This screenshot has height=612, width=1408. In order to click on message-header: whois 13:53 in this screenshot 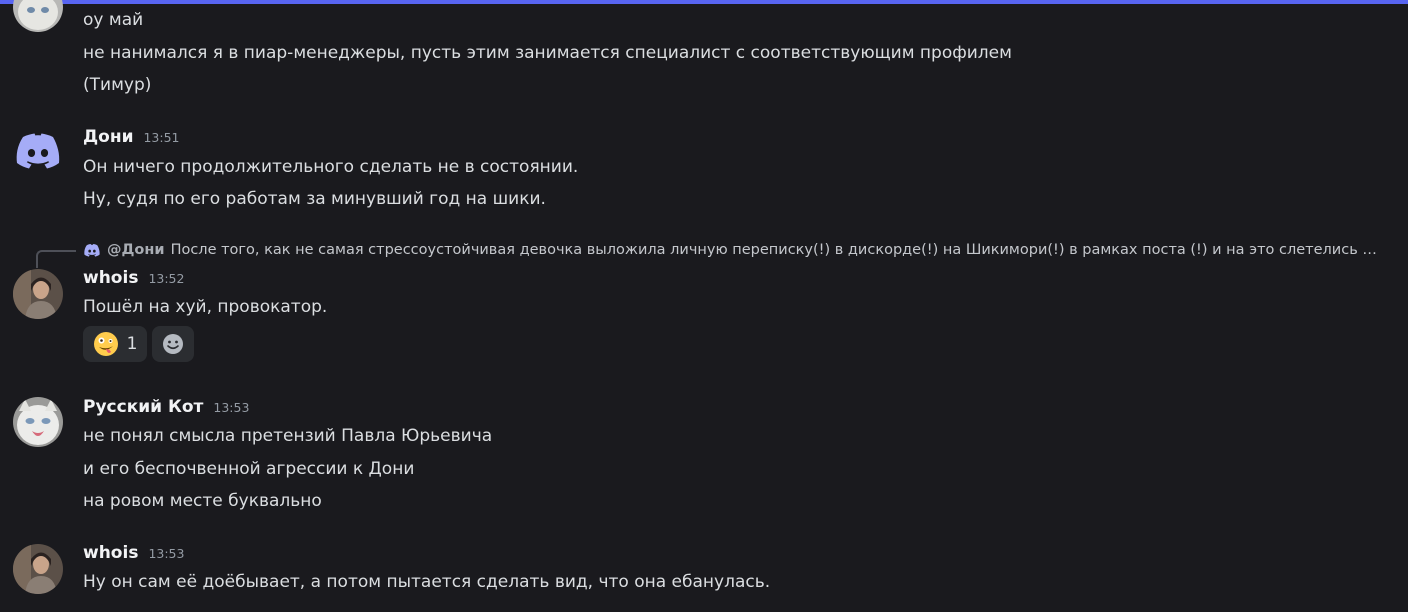, I will do `click(133, 555)`.